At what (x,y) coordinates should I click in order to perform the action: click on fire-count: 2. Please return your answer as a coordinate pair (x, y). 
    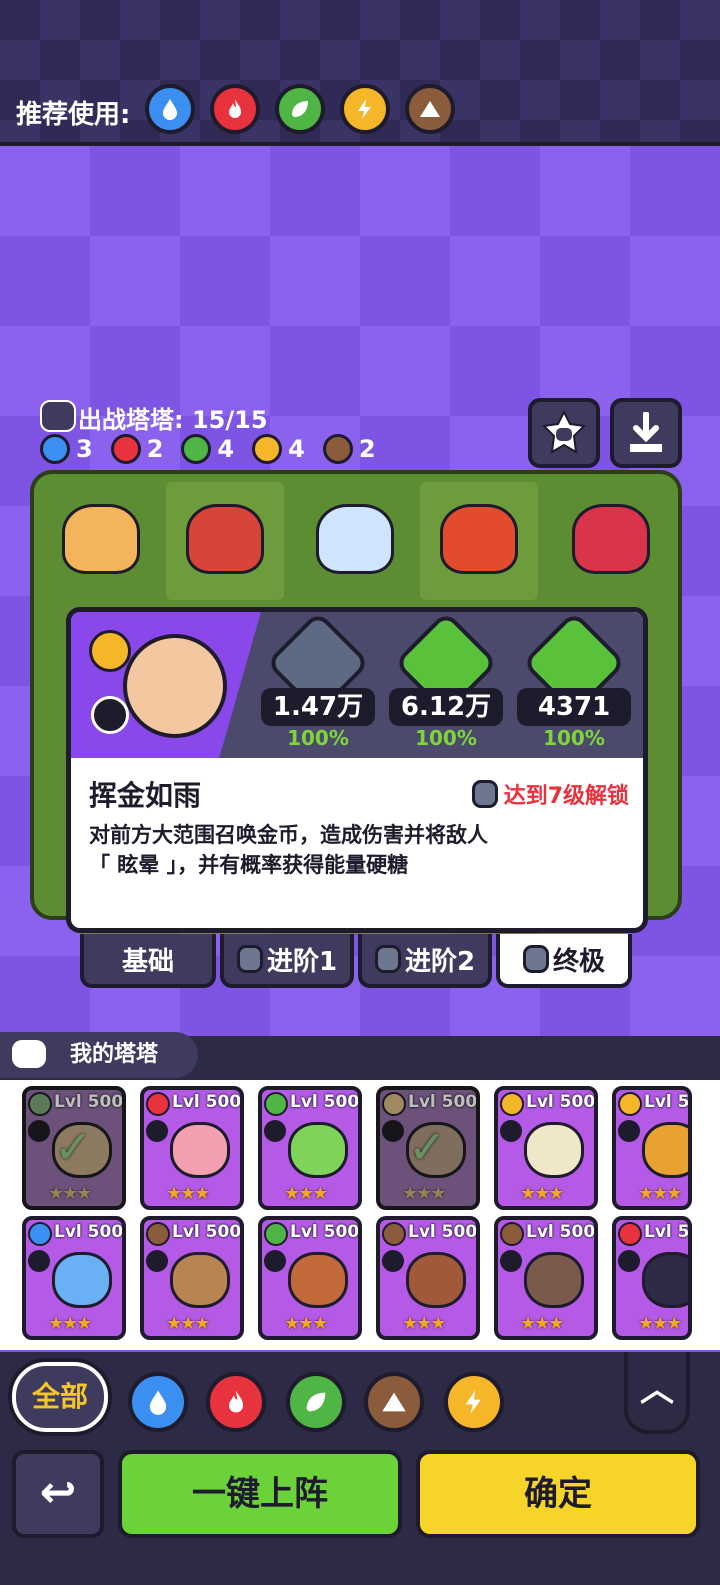
    Looking at the image, I should click on (136, 449).